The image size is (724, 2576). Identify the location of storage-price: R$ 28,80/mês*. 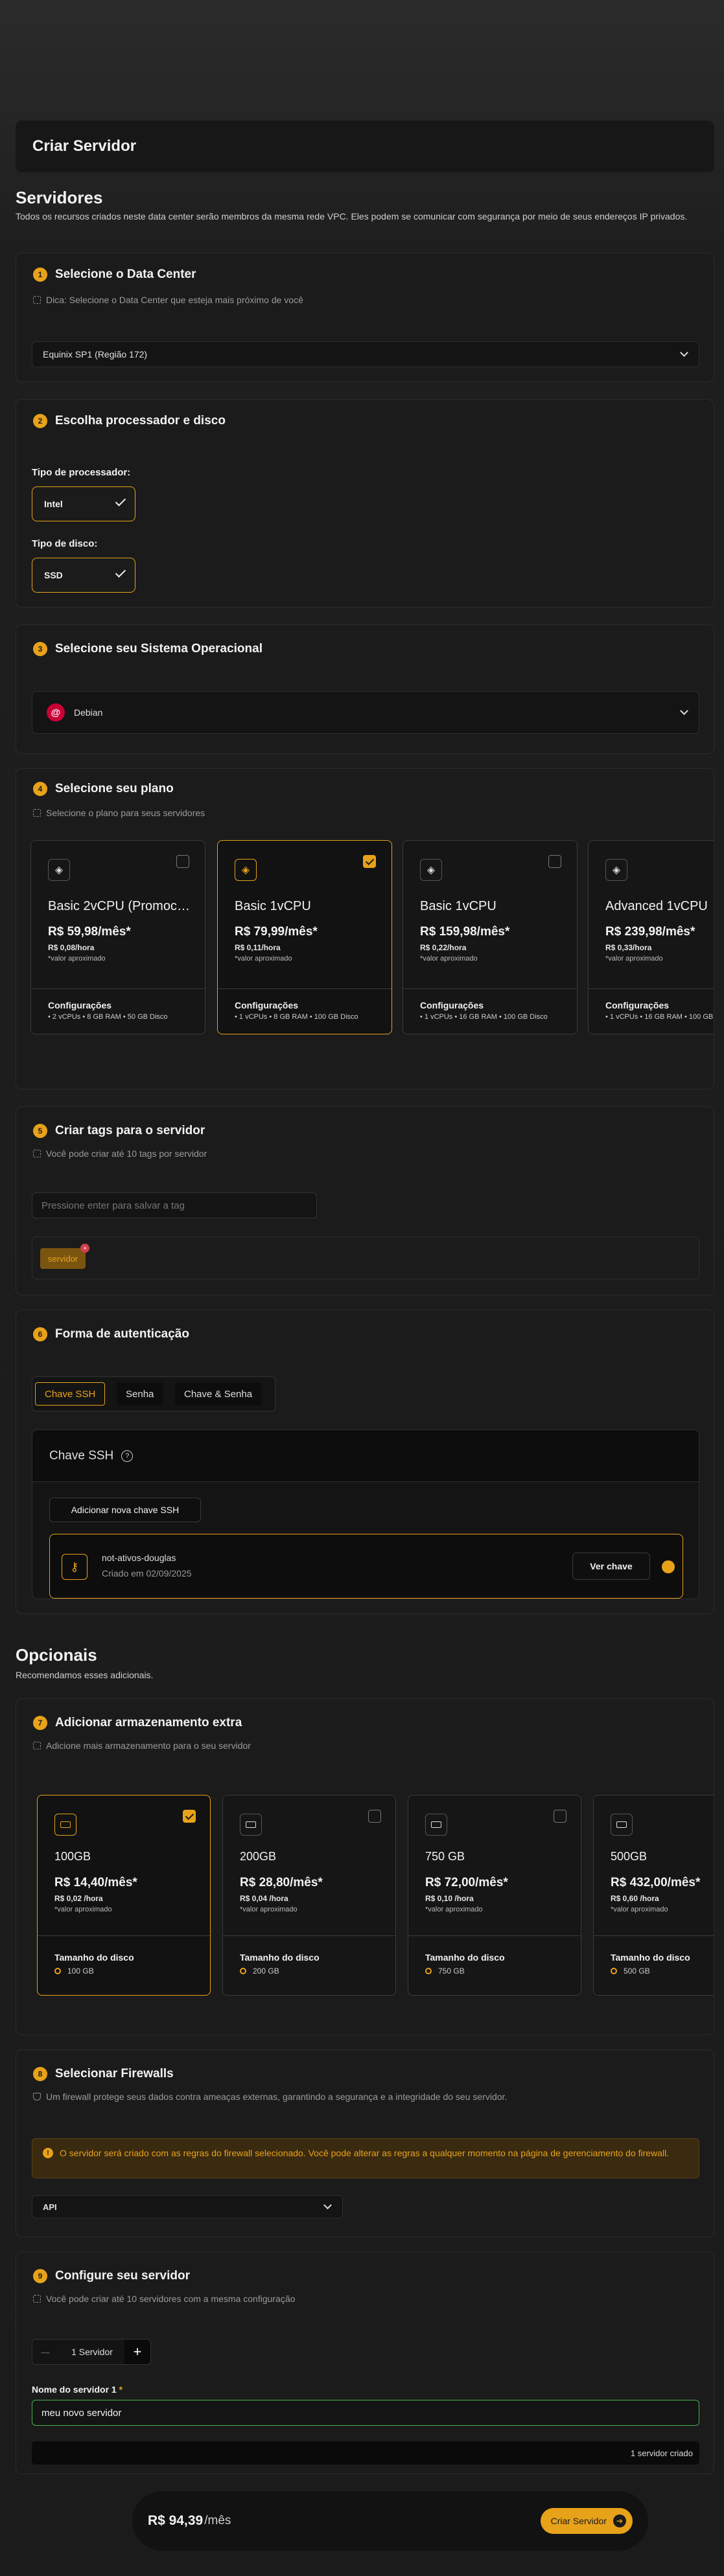
(281, 1882).